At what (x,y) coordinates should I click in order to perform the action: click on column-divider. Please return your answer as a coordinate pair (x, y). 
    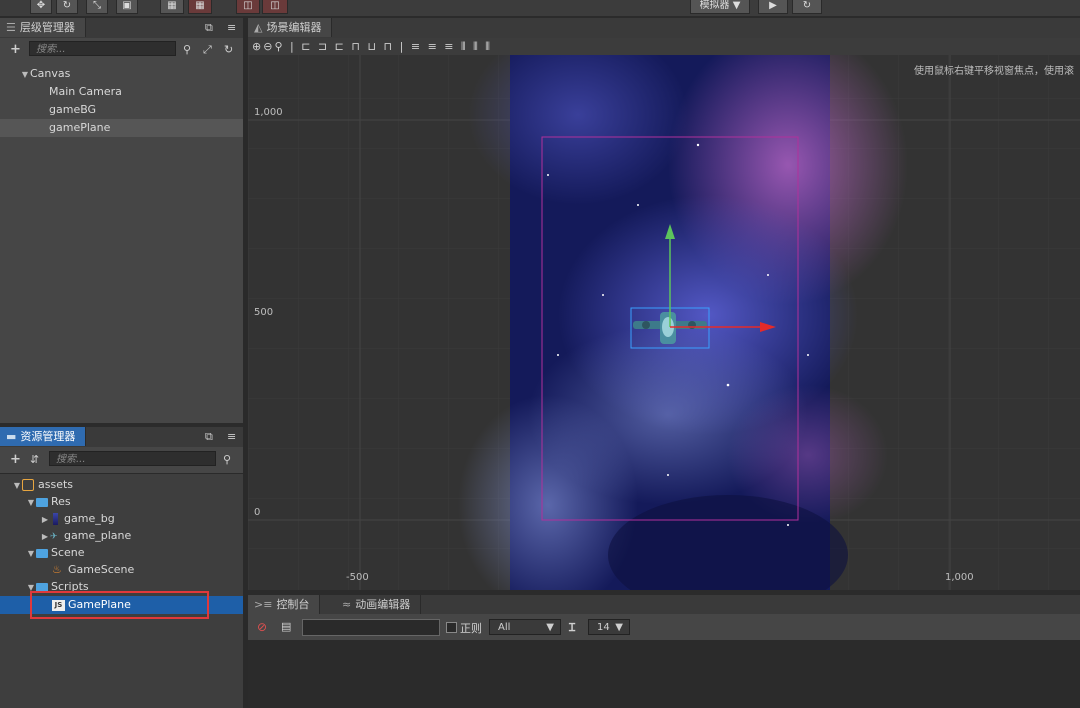
    Looking at the image, I should click on (245, 361).